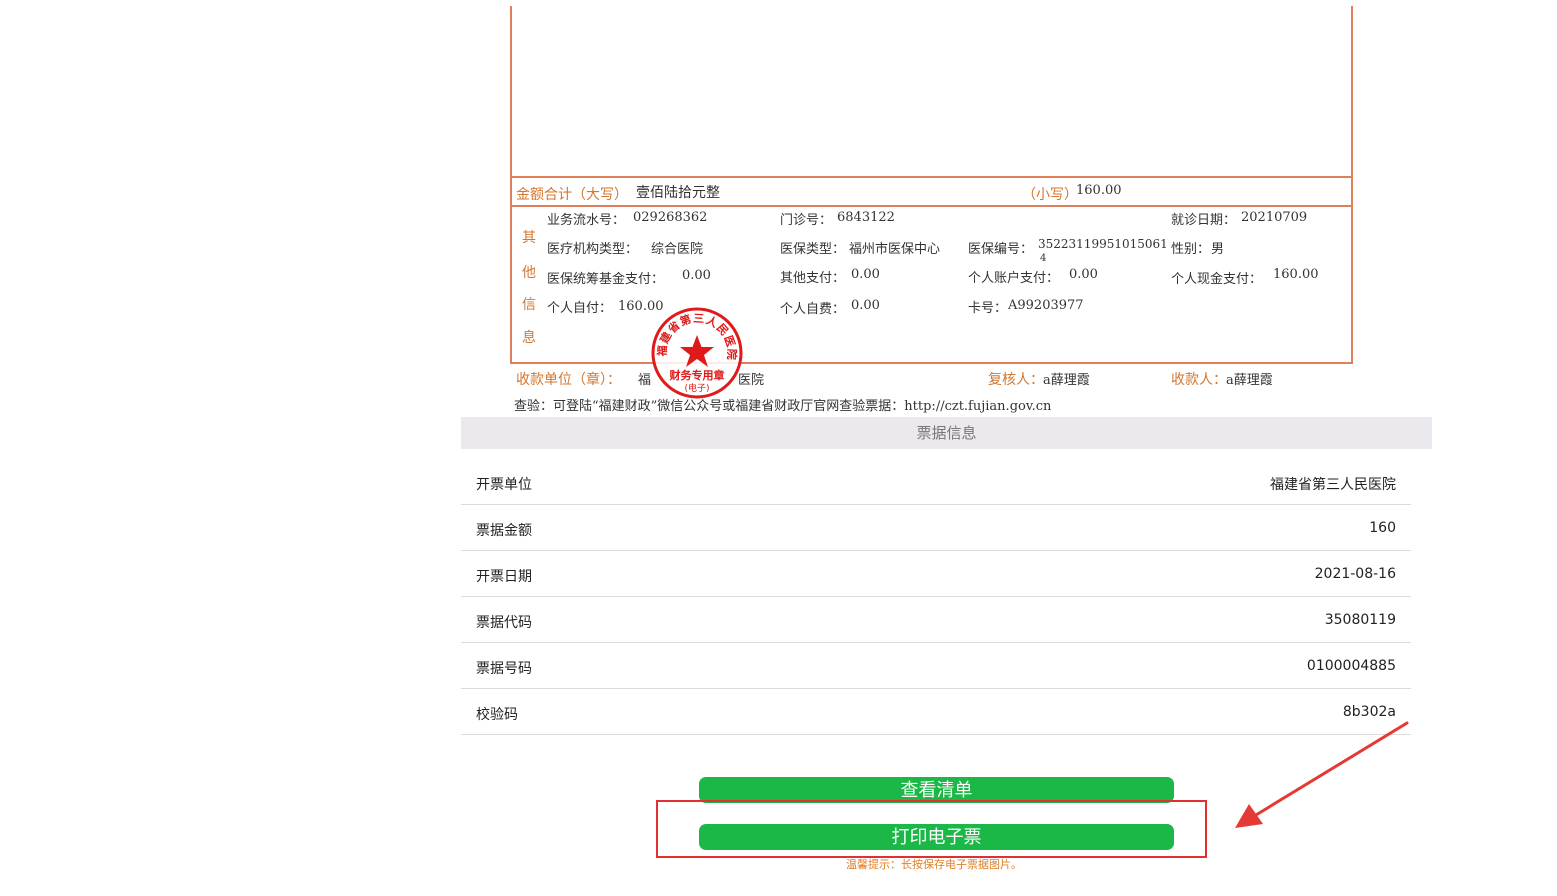 This screenshot has height=896, width=1557. Describe the element at coordinates (1274, 217) in the screenshot. I see `visit-date-value: 20210709` at that location.